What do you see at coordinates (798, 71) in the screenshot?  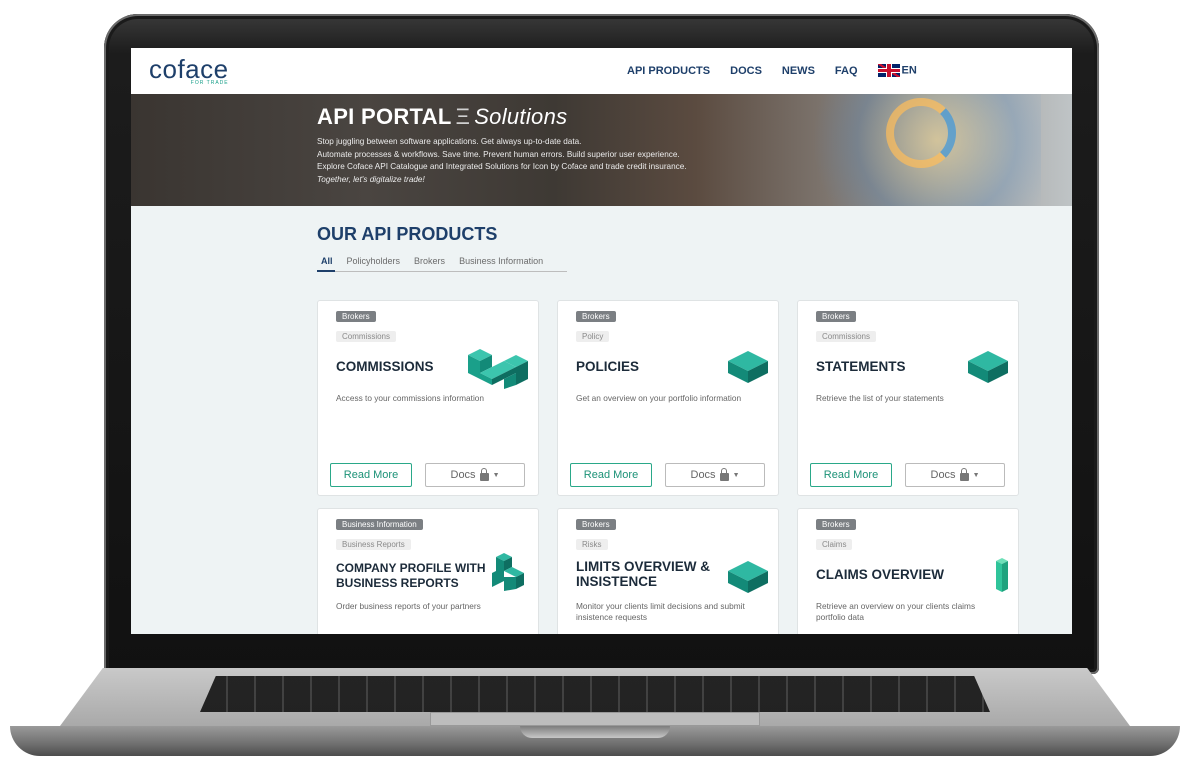 I see `nav-news: NEWS` at bounding box center [798, 71].